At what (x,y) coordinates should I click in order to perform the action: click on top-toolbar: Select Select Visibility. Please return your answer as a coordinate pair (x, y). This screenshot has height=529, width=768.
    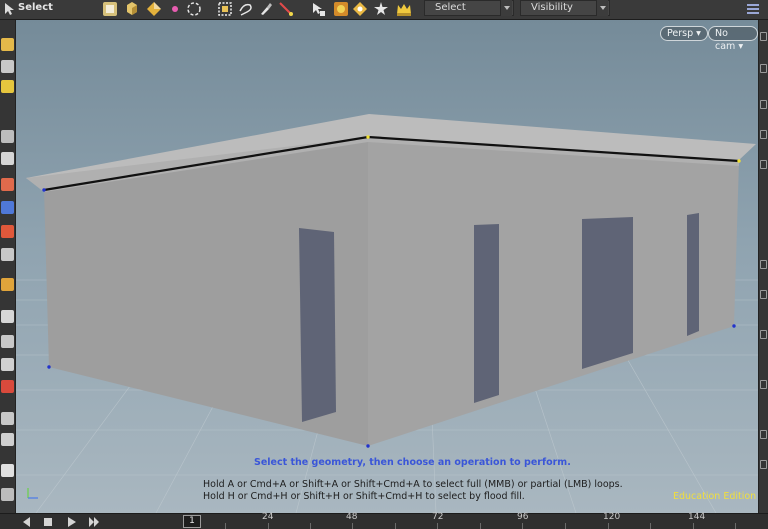
    Looking at the image, I should click on (384, 10).